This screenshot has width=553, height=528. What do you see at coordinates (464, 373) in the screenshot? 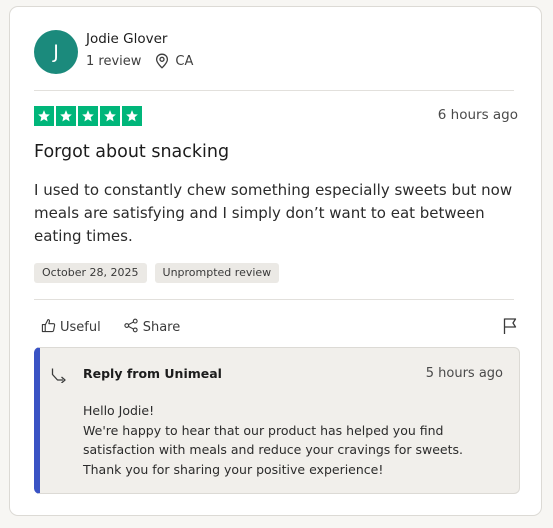
I see `reply-time: 5 hours ago` at bounding box center [464, 373].